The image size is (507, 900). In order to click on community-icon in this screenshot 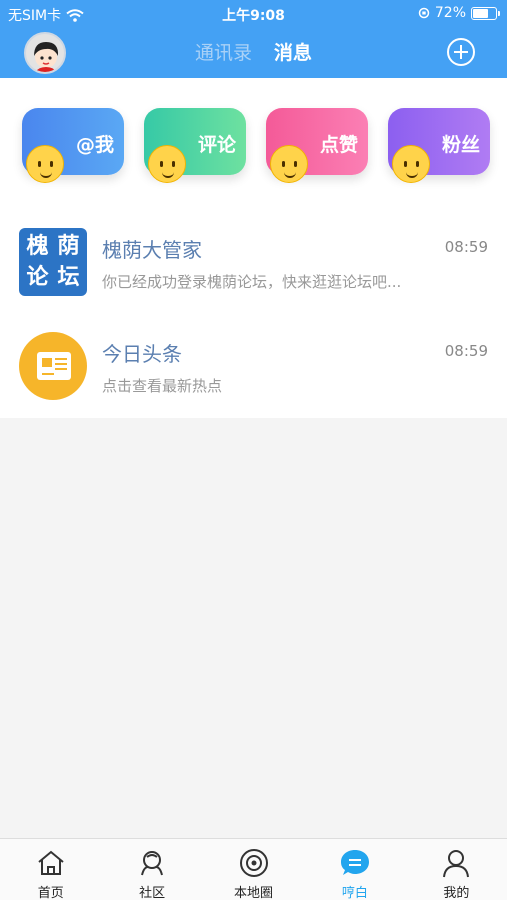, I will do `click(152, 863)`.